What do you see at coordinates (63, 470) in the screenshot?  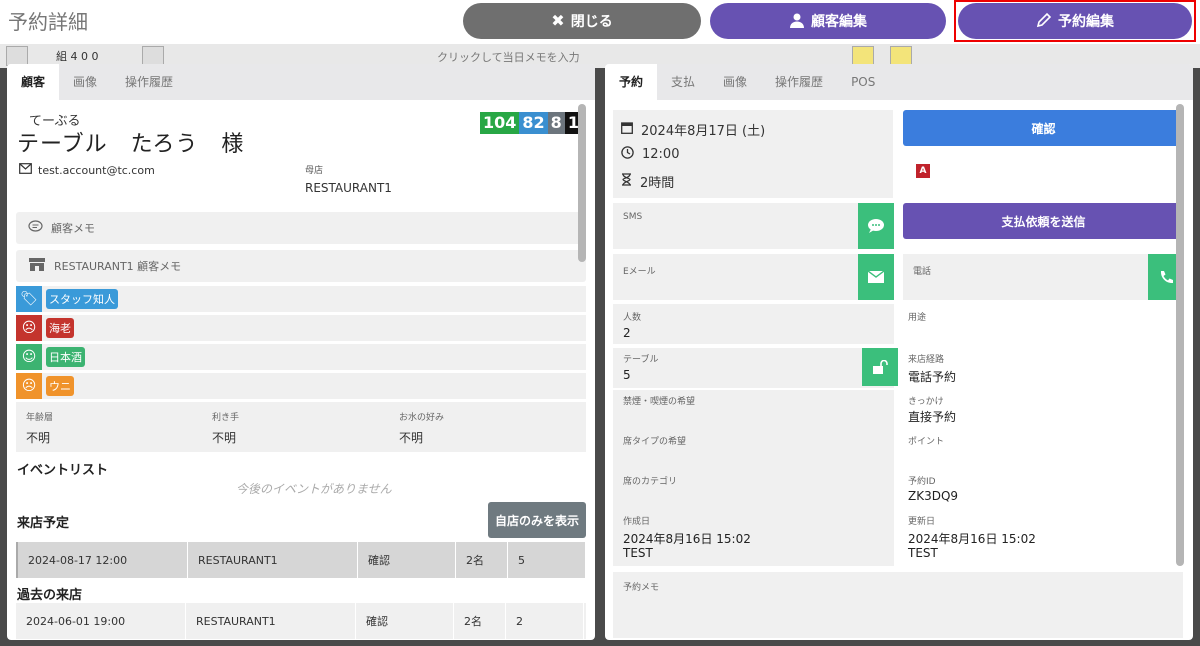 I see `event-list-title: イベントリスト` at bounding box center [63, 470].